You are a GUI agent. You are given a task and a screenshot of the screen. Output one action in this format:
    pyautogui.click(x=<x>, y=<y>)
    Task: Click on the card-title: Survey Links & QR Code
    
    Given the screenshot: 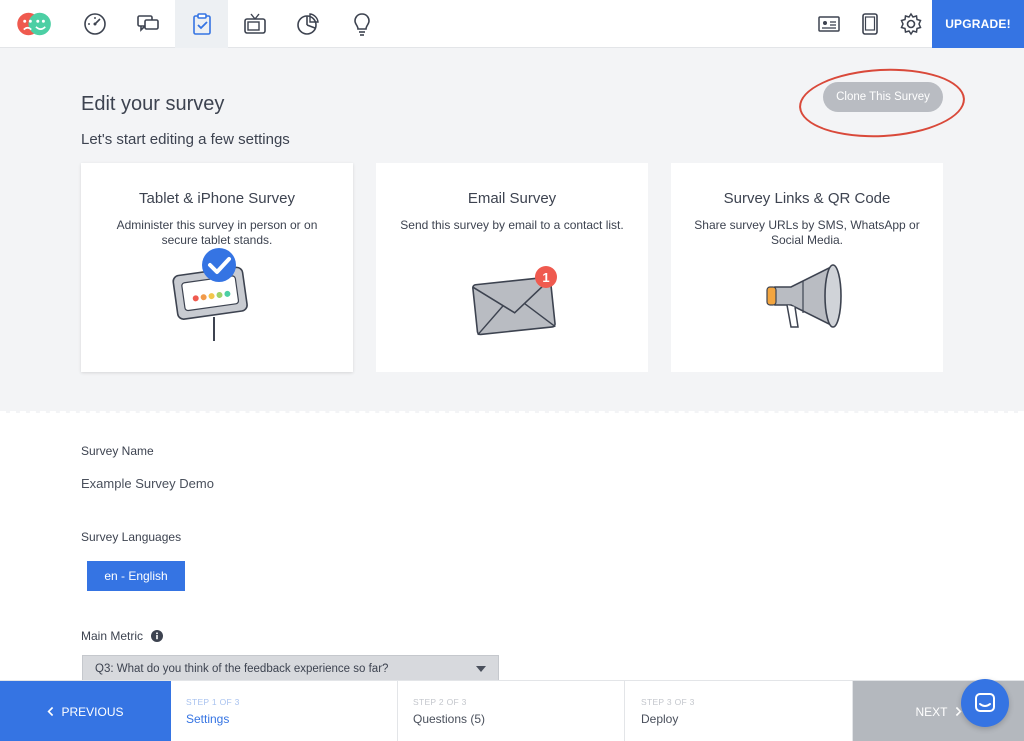 What is the action you would take?
    pyautogui.click(x=807, y=198)
    